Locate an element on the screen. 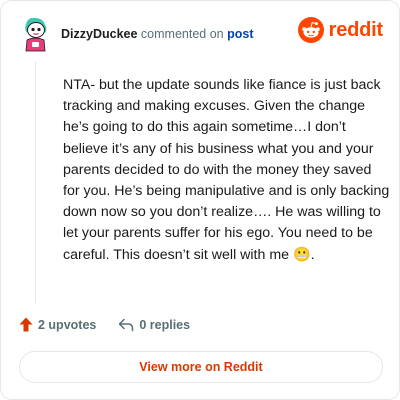 This screenshot has height=400, width=400. reply-count: 0 replies is located at coordinates (165, 324).